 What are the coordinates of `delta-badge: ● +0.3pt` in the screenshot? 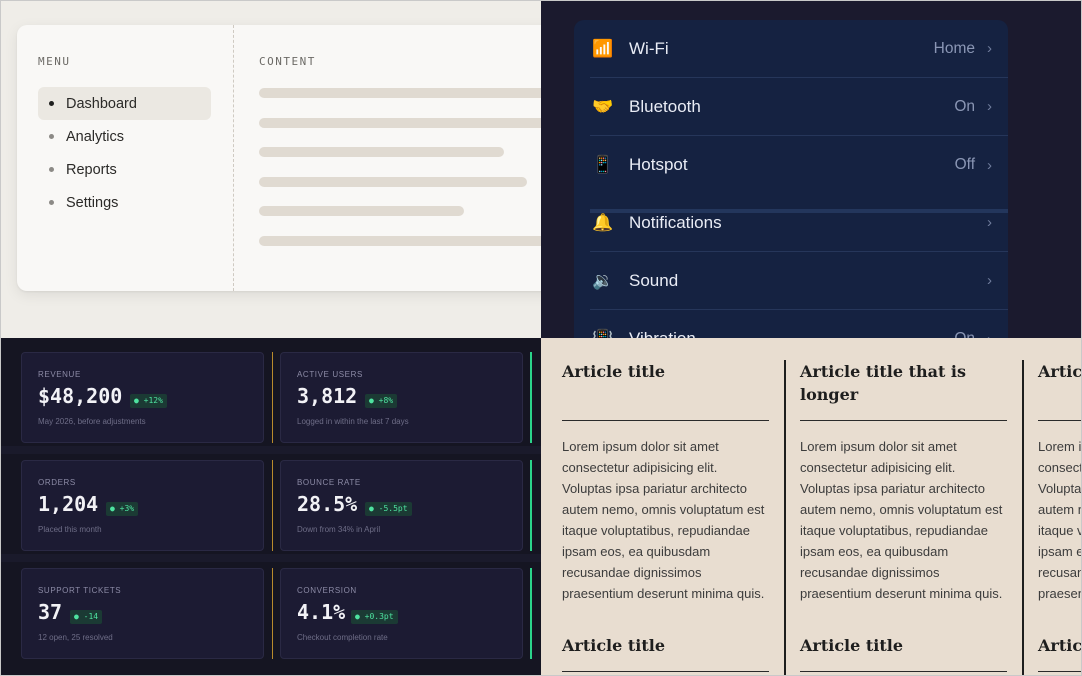 It's located at (374, 617).